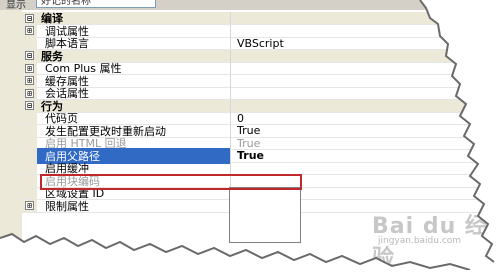 The height and width of the screenshot is (272, 500). Describe the element at coordinates (257, 43) in the screenshot. I see `property-value: VBScript` at that location.